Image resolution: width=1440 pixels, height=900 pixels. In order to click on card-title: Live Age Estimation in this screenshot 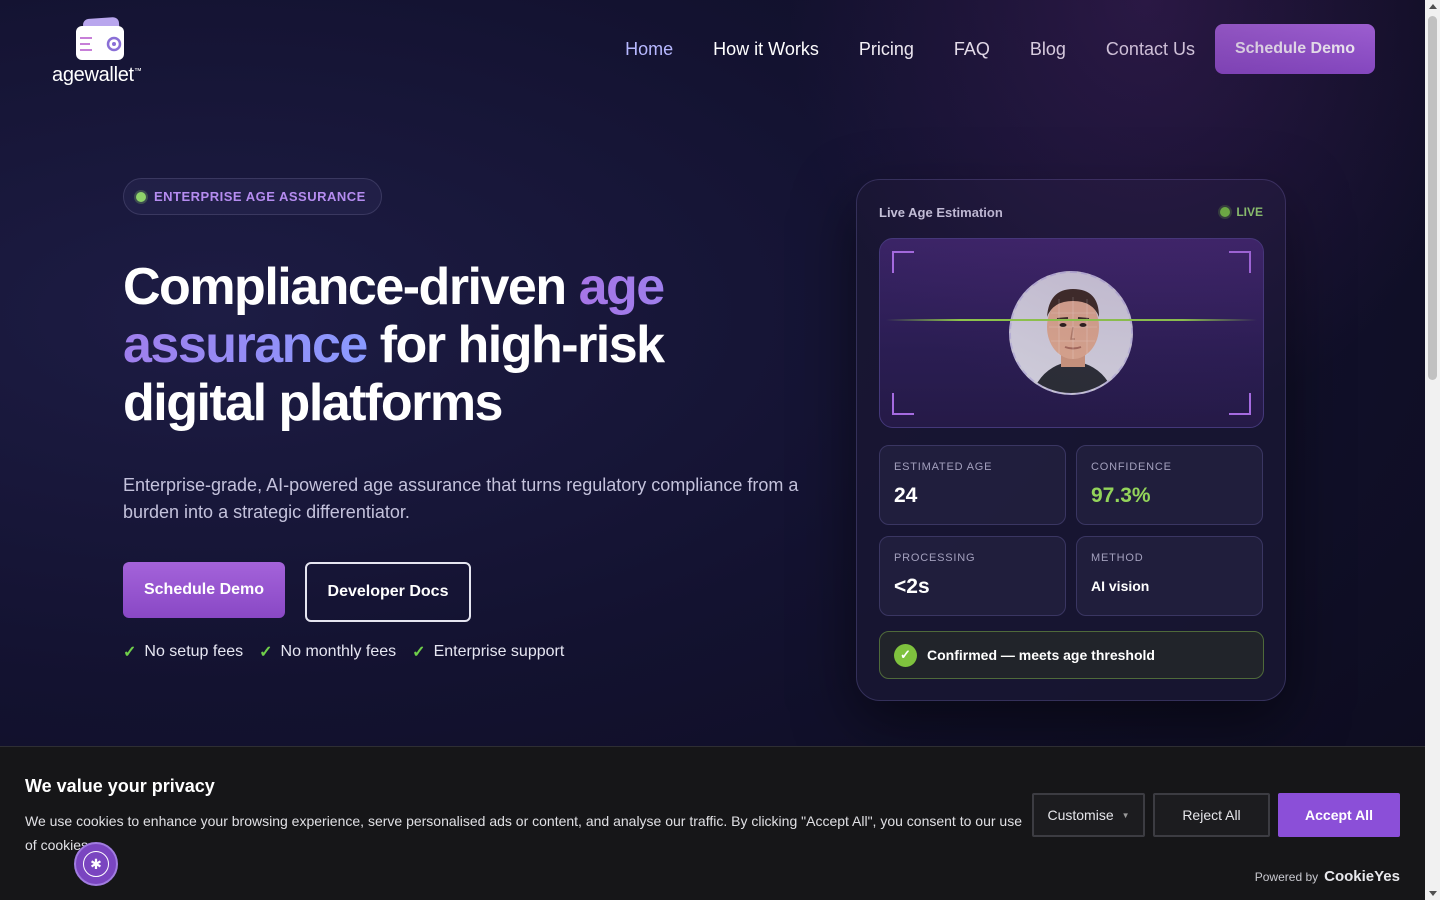, I will do `click(941, 212)`.